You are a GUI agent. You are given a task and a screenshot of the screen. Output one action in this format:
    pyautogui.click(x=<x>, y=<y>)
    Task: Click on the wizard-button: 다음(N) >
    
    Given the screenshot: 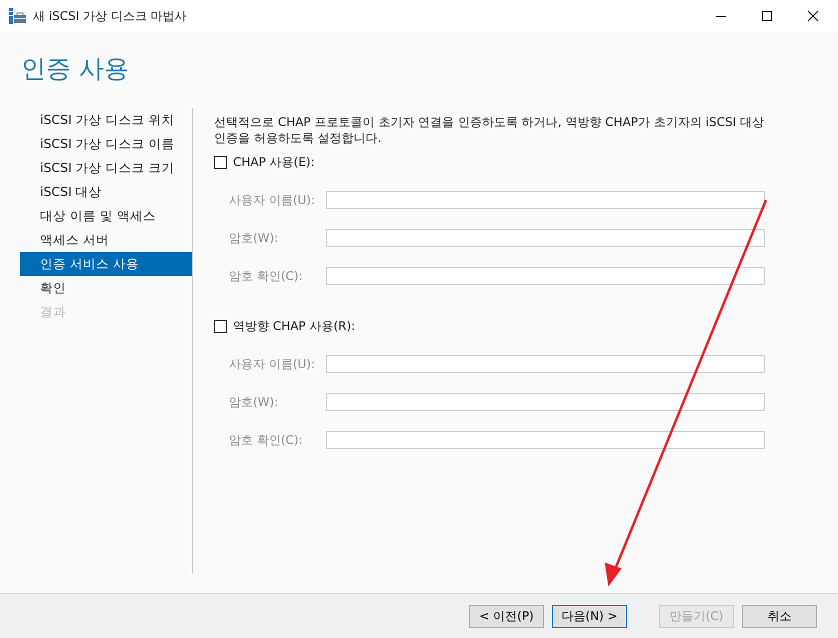 What is the action you would take?
    pyautogui.click(x=589, y=616)
    